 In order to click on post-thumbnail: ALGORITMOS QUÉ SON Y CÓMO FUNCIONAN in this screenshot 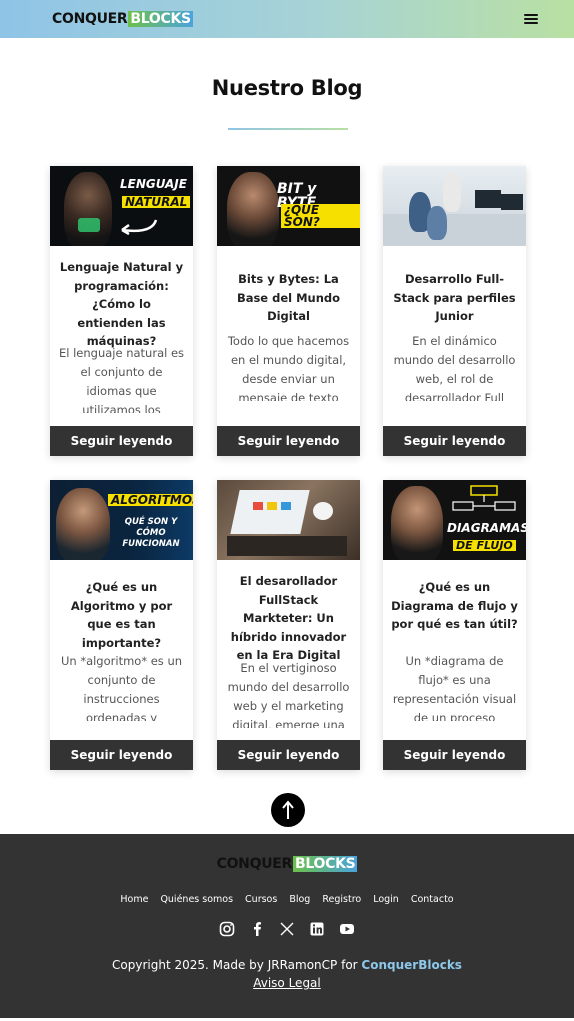, I will do `click(121, 520)`.